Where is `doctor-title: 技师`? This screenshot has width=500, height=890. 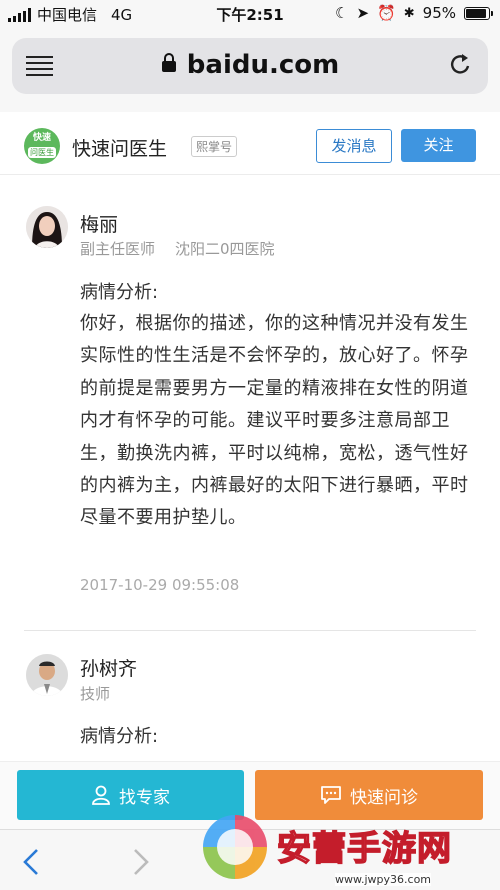
doctor-title: 技师 is located at coordinates (95, 694).